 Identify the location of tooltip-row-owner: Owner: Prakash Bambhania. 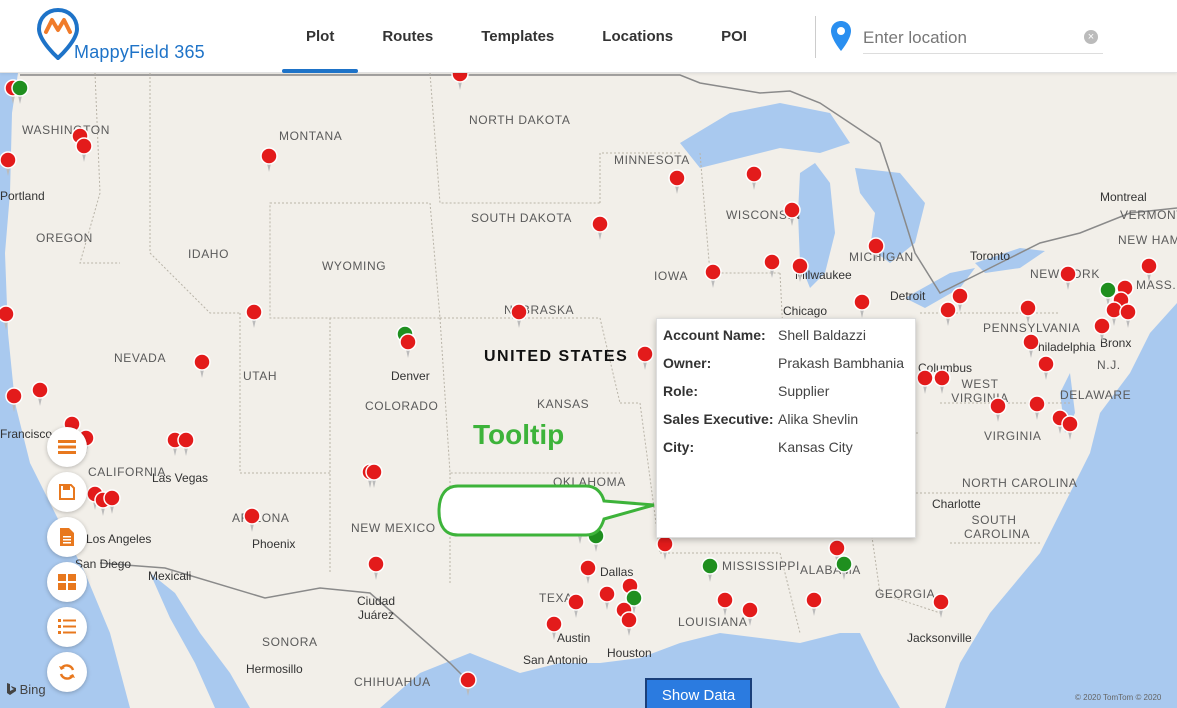
(786, 363).